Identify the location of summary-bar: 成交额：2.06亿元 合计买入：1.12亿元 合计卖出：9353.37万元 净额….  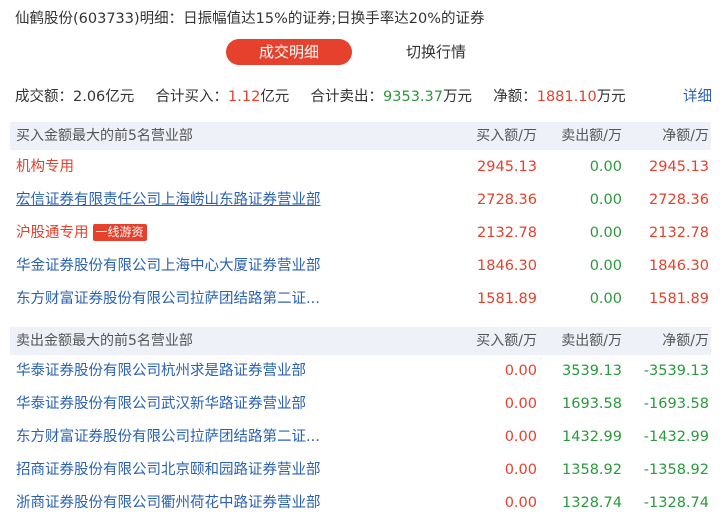
(320, 95).